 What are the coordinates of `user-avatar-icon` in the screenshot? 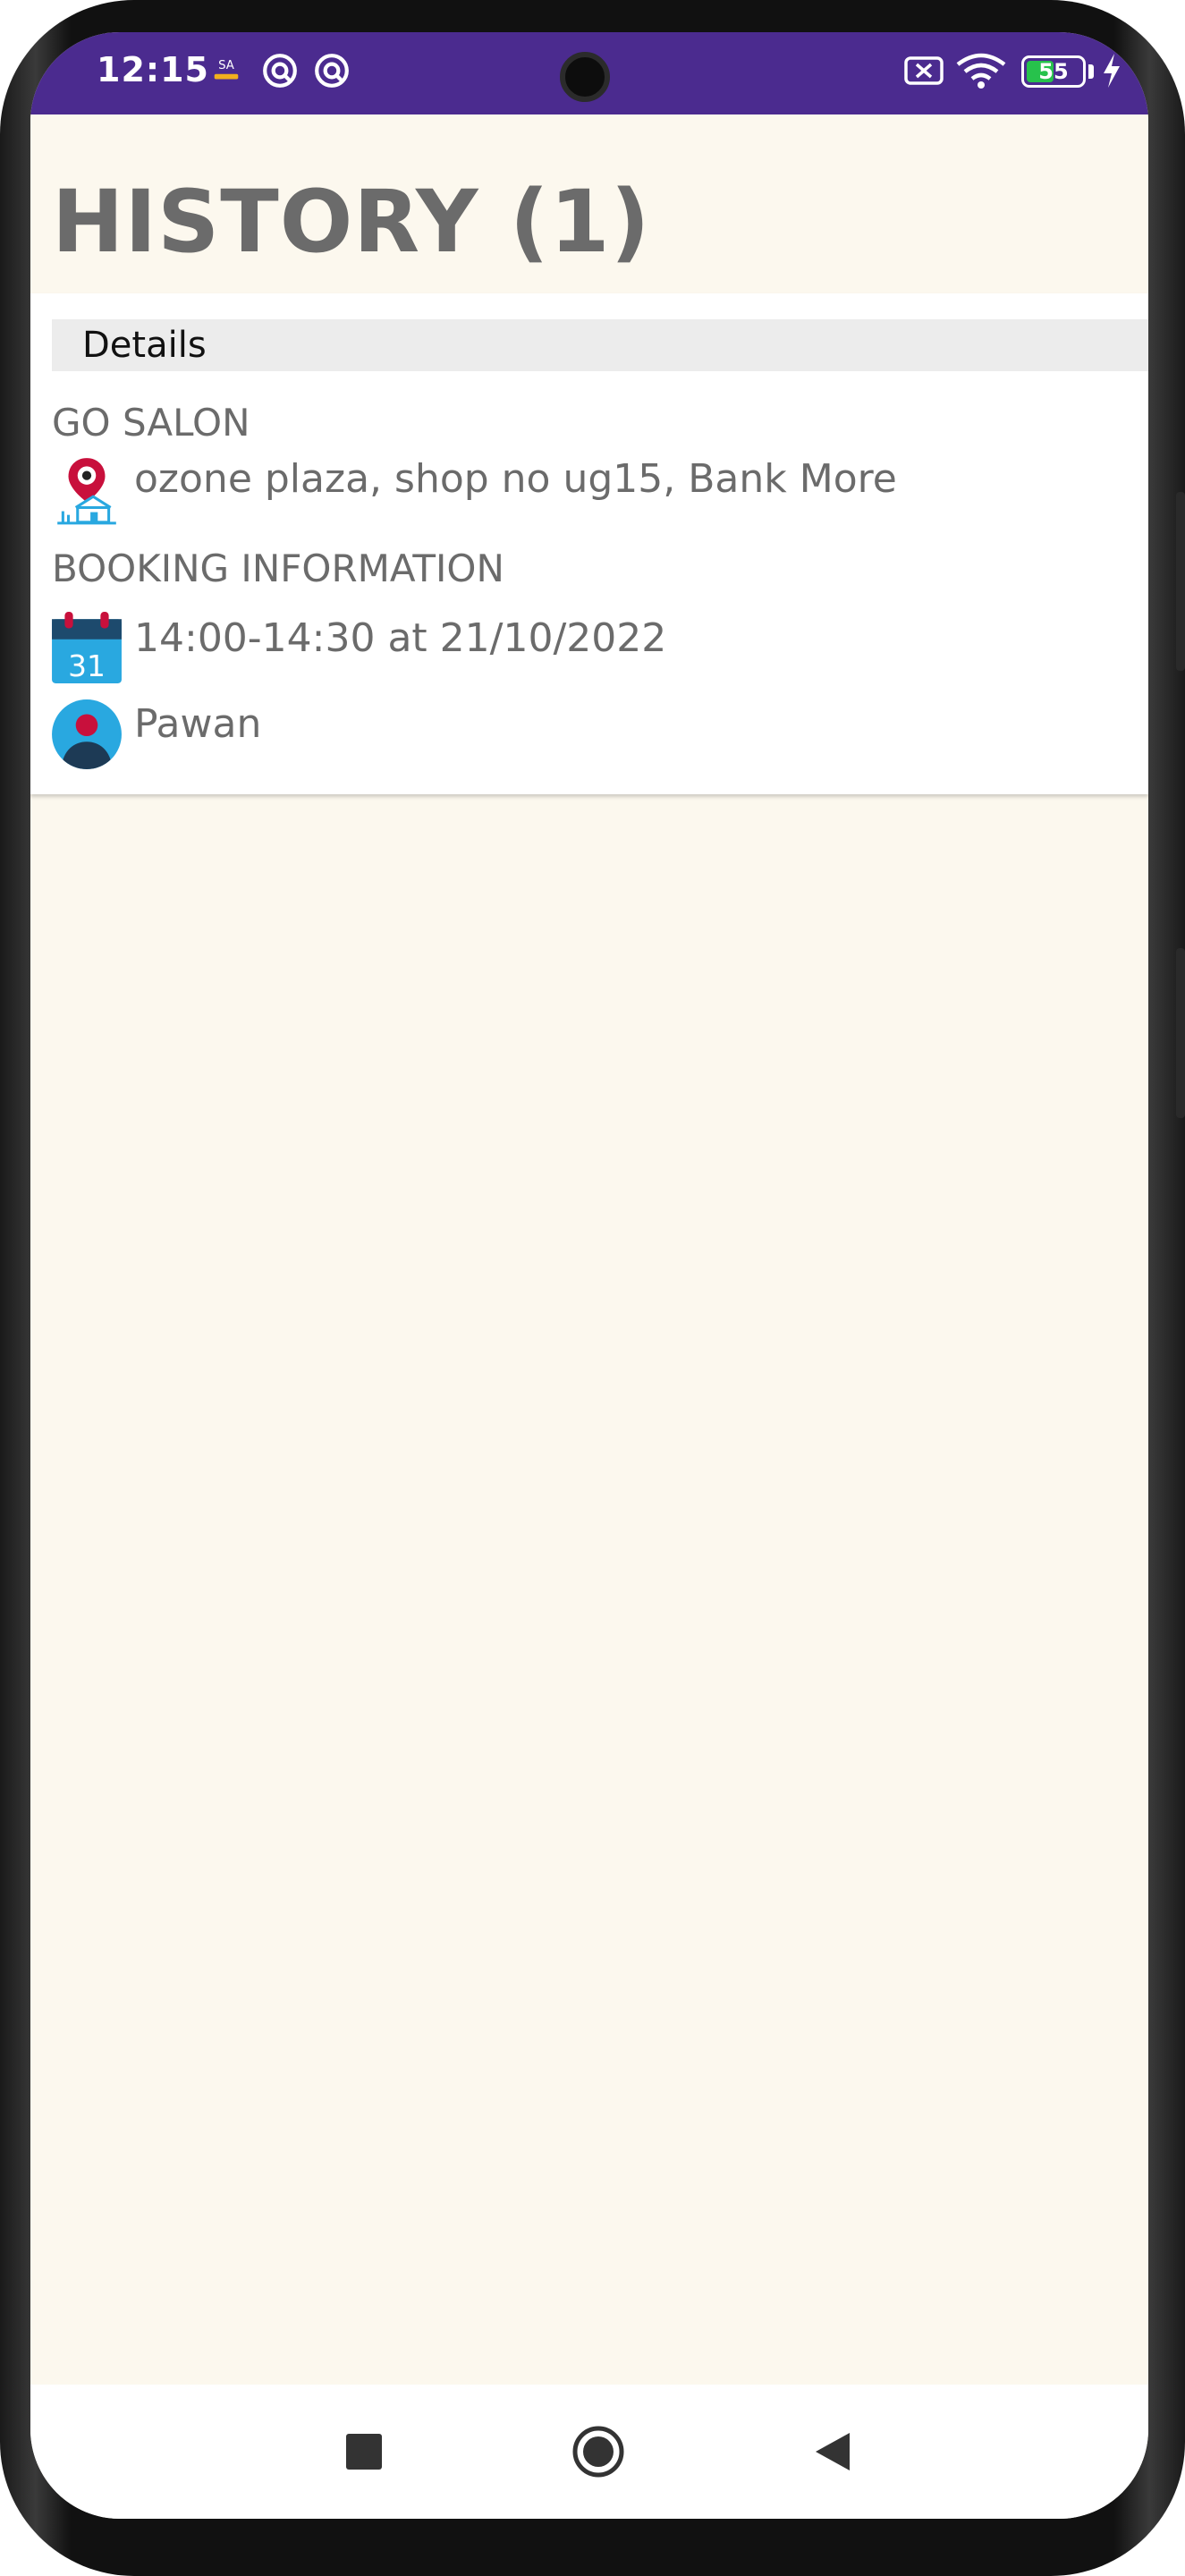 It's located at (87, 734).